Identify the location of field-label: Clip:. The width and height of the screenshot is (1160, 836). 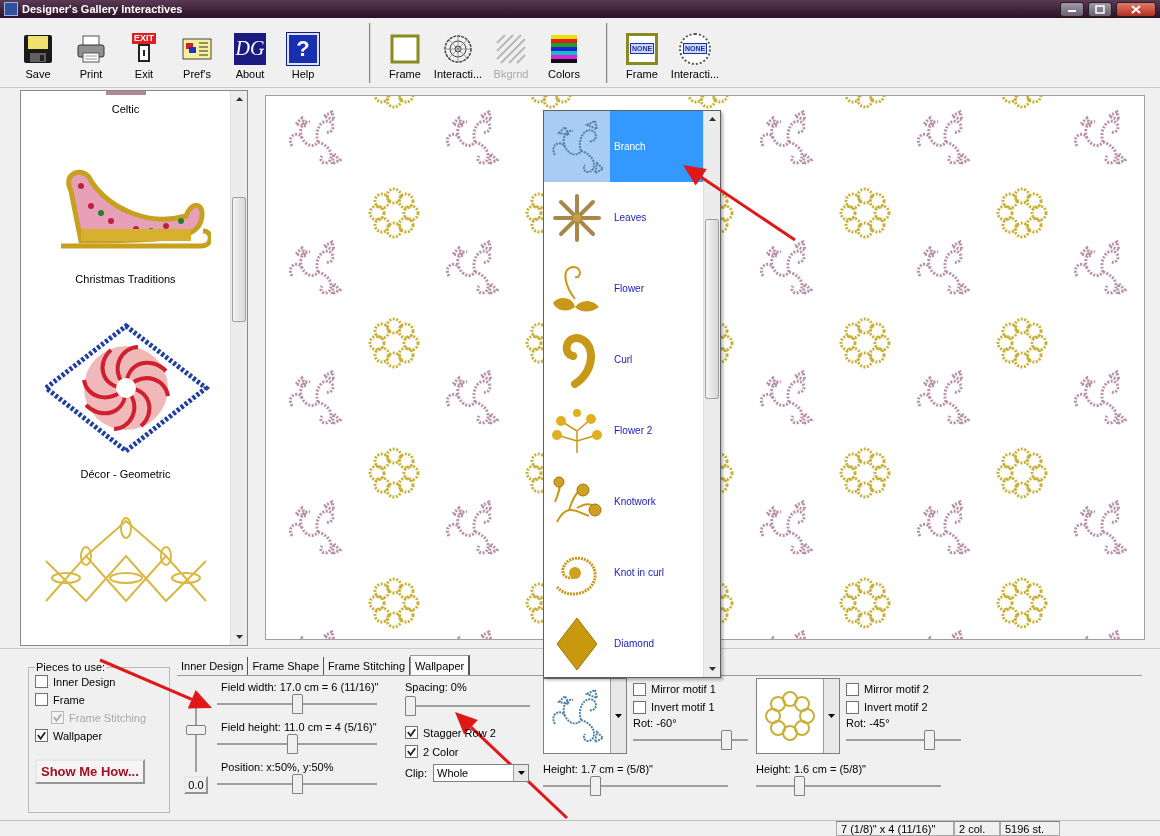
(416, 773).